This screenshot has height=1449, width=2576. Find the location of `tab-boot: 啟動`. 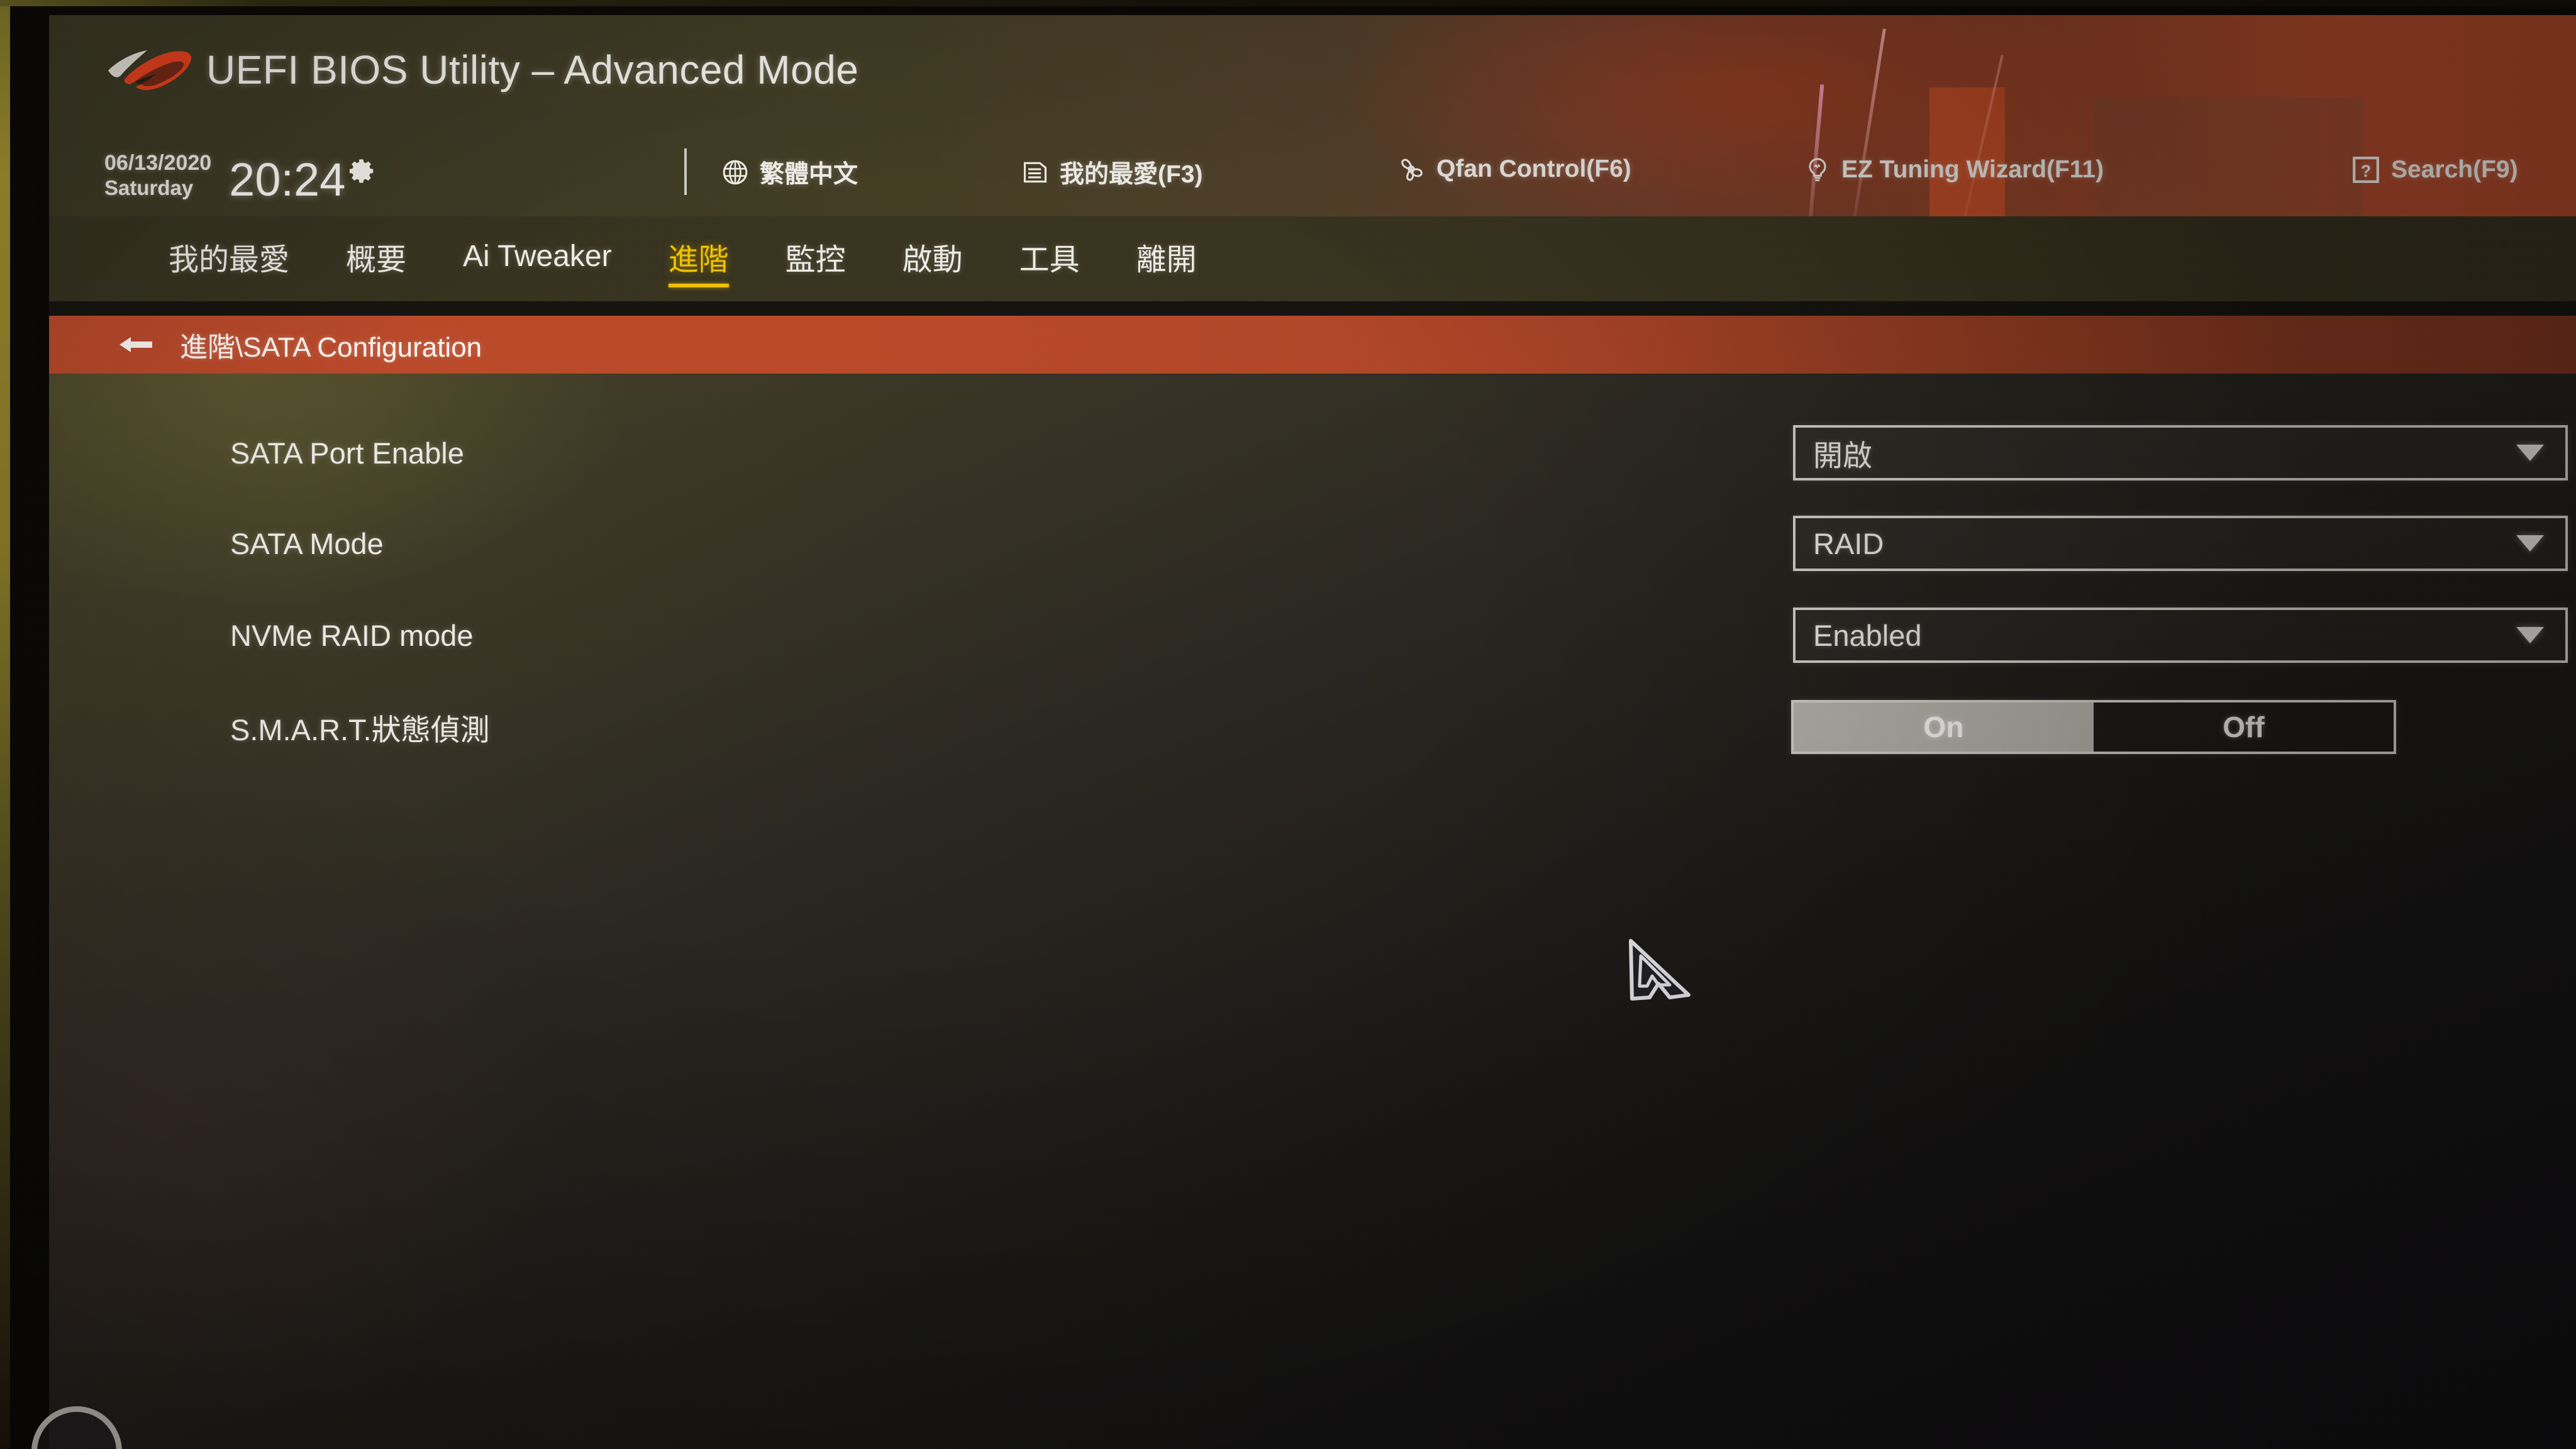

tab-boot: 啟動 is located at coordinates (932, 259).